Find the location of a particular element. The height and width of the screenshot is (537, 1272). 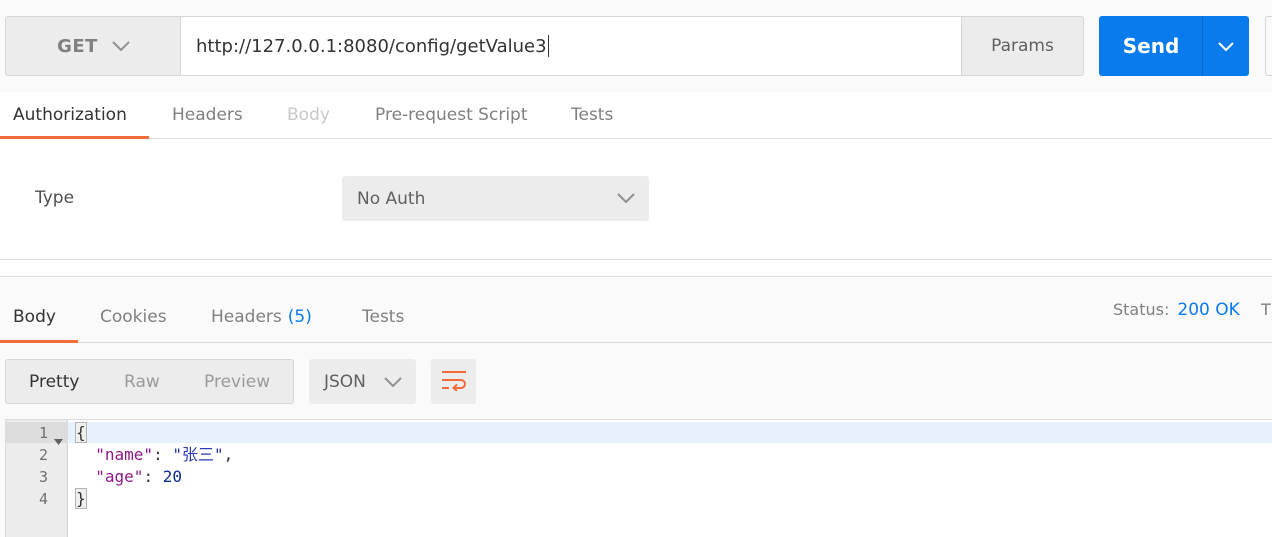

tab-label: Pre-request Script is located at coordinates (451, 115).